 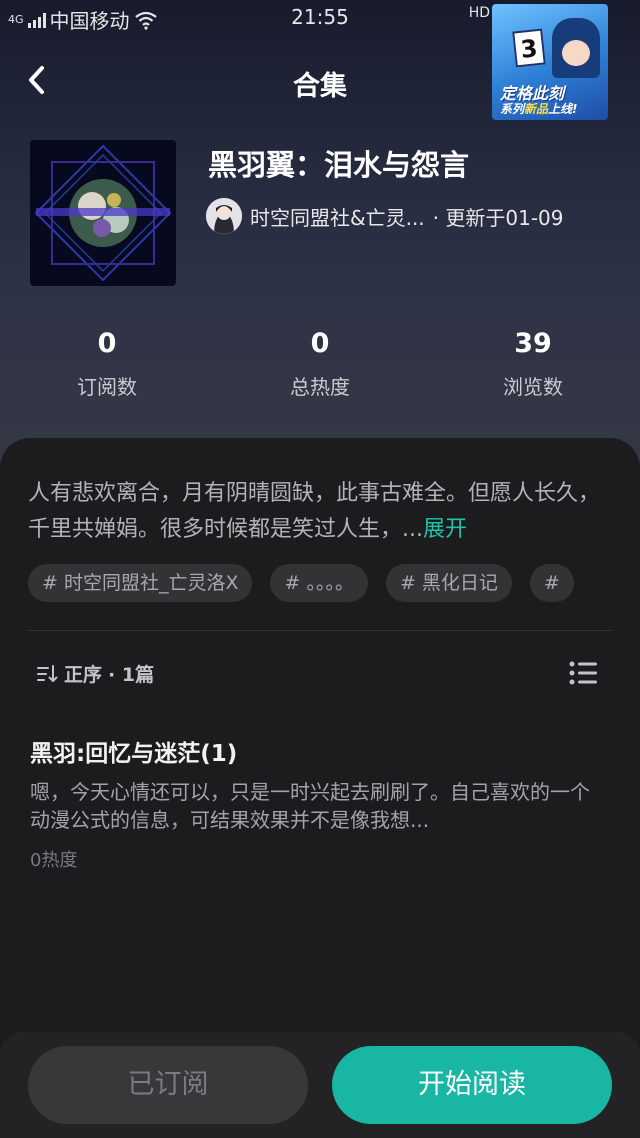 I want to click on sort-toggle: 正序 · 1篇, so click(x=95, y=673).